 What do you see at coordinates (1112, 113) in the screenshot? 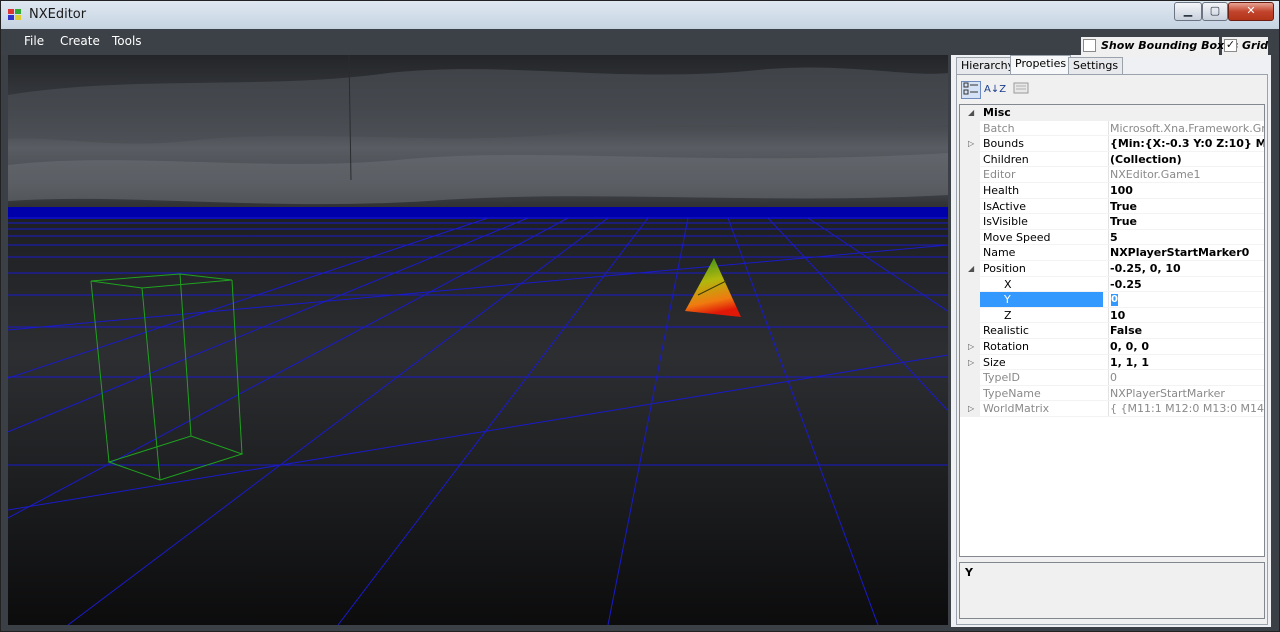
I see `category-row: ◢ Misc` at bounding box center [1112, 113].